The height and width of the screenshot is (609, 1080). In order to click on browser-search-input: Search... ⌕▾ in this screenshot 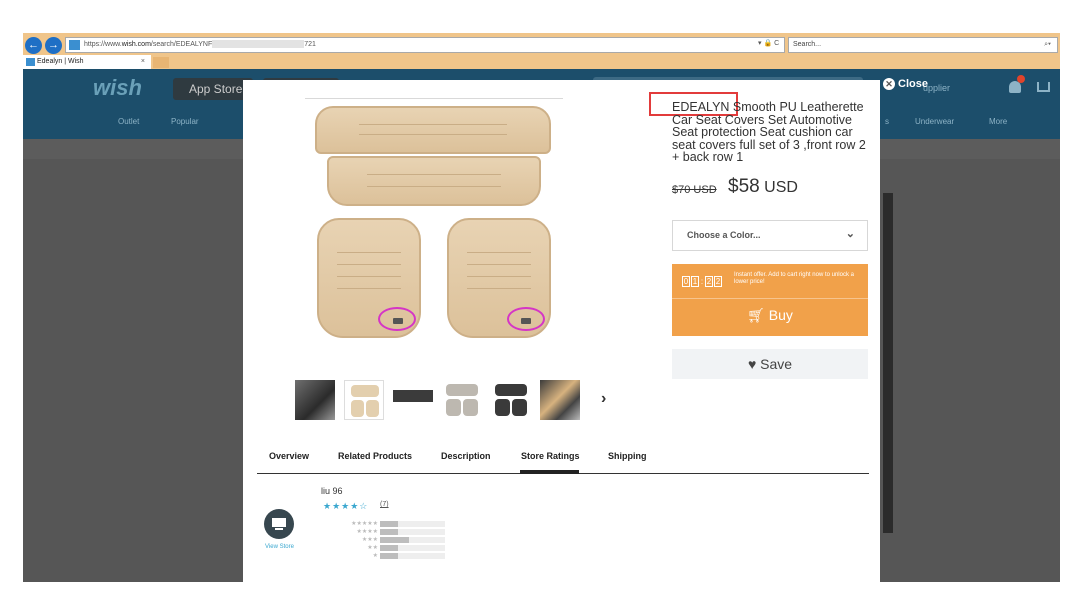, I will do `click(923, 45)`.